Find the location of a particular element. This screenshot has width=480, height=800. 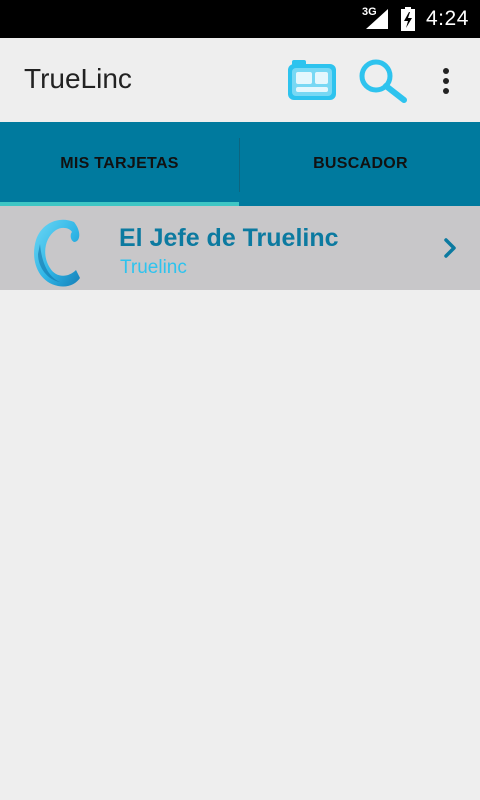

tab-label: MIS TARJETAS is located at coordinates (119, 163).